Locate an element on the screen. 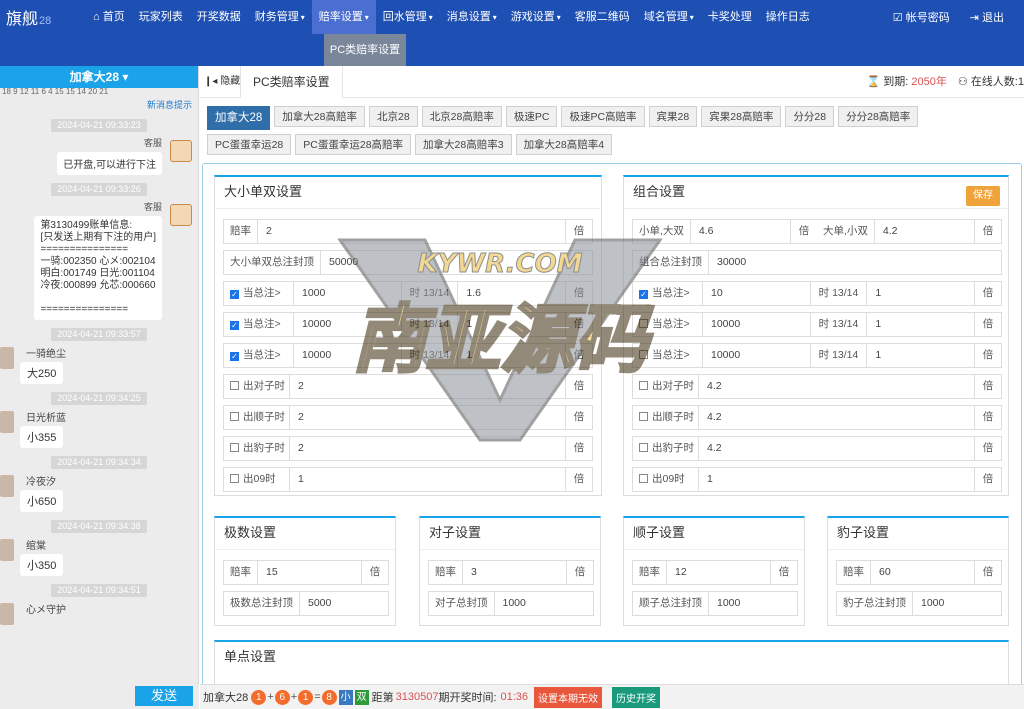  setting-row: ✓ 当总注> 10000 时 13/14 1 倍 is located at coordinates (408, 324).